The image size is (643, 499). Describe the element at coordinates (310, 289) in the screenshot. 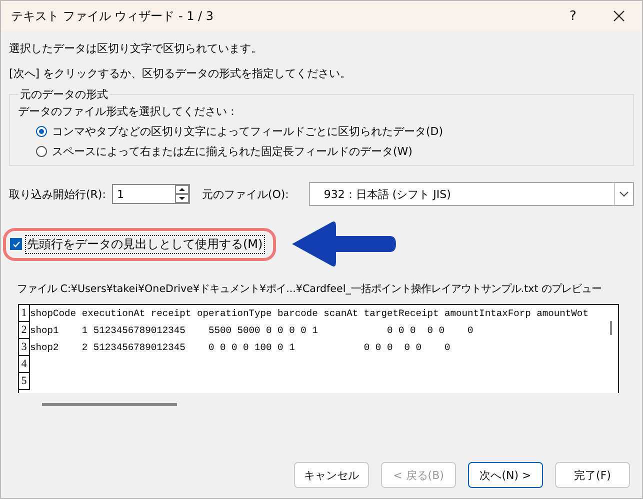

I see `preview-title: ファイル C:¥Users¥takei¥OneDrive¥ドキュメント¥ポイ...¥Cardfeel_一括ポイント操作レイアウトサンプル.txt のプレビュー` at that location.